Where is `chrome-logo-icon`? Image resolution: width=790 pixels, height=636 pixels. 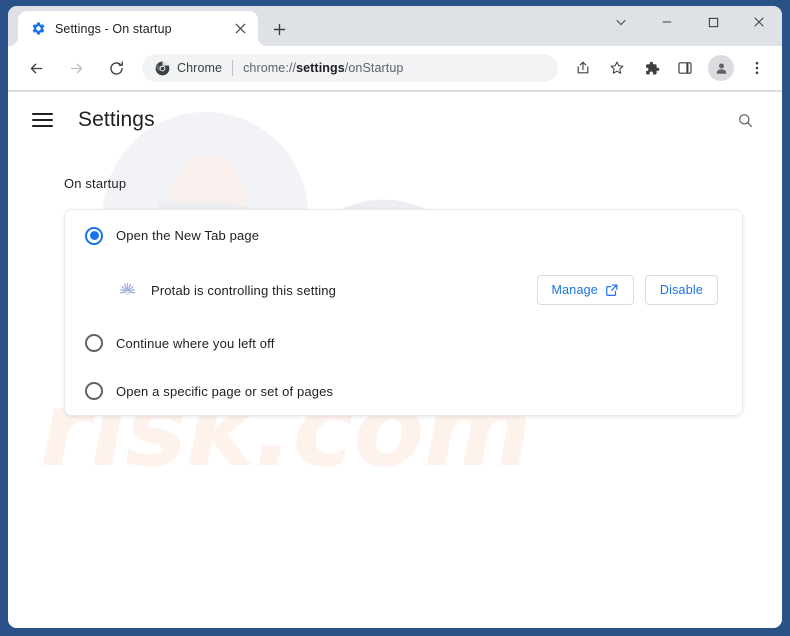
chrome-logo-icon is located at coordinates (162, 68).